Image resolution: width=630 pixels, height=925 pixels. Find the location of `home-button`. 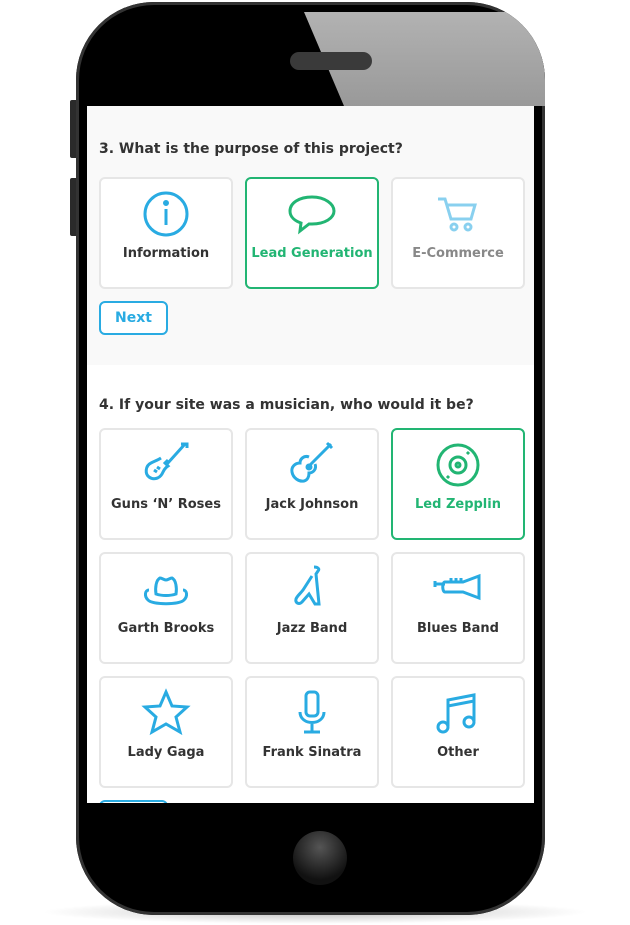

home-button is located at coordinates (320, 858).